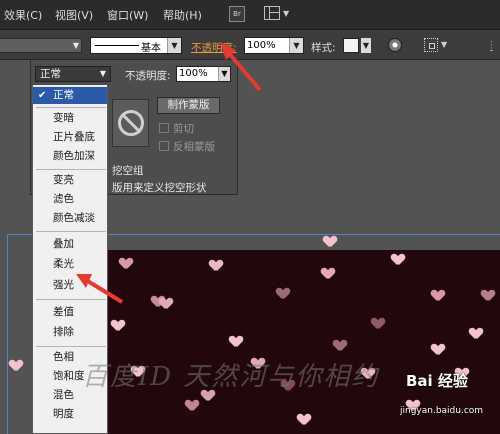  I want to click on panel-opacity-value: 100%, so click(193, 73).